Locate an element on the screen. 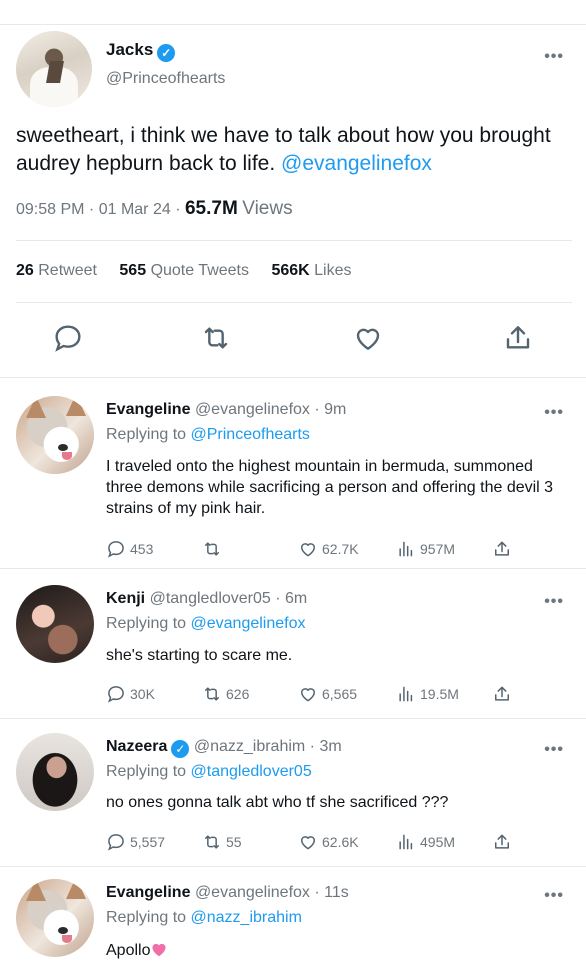  action-bar is located at coordinates (293, 342).